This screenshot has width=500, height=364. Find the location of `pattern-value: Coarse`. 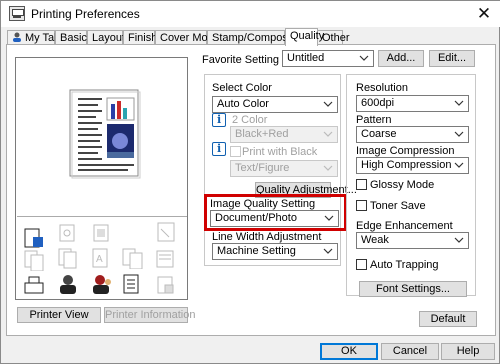

pattern-value: Coarse is located at coordinates (379, 134).